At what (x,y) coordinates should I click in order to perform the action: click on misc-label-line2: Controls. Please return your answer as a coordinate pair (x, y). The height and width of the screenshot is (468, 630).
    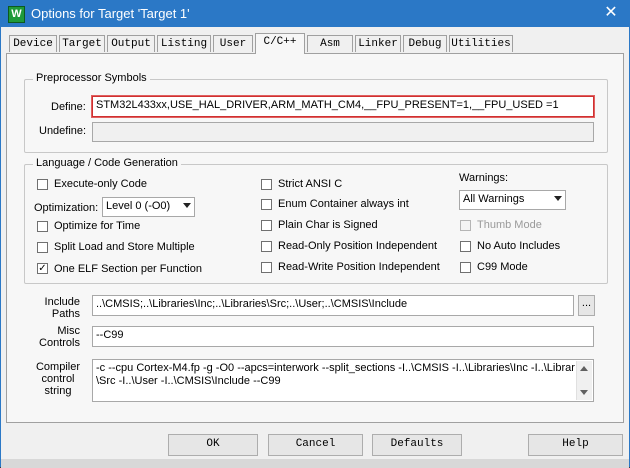
    Looking at the image, I should click on (59, 343).